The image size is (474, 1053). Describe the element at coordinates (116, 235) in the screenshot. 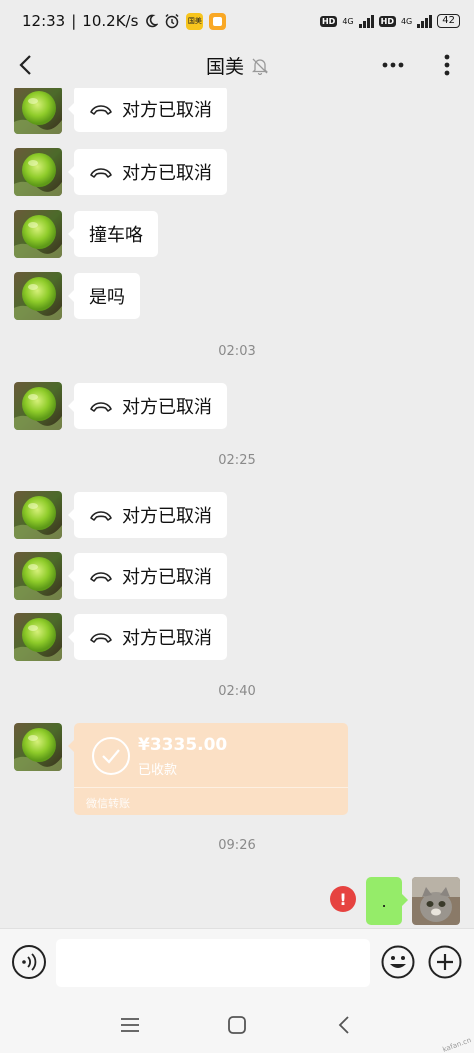

I see `message-text: 撞车咯` at that location.